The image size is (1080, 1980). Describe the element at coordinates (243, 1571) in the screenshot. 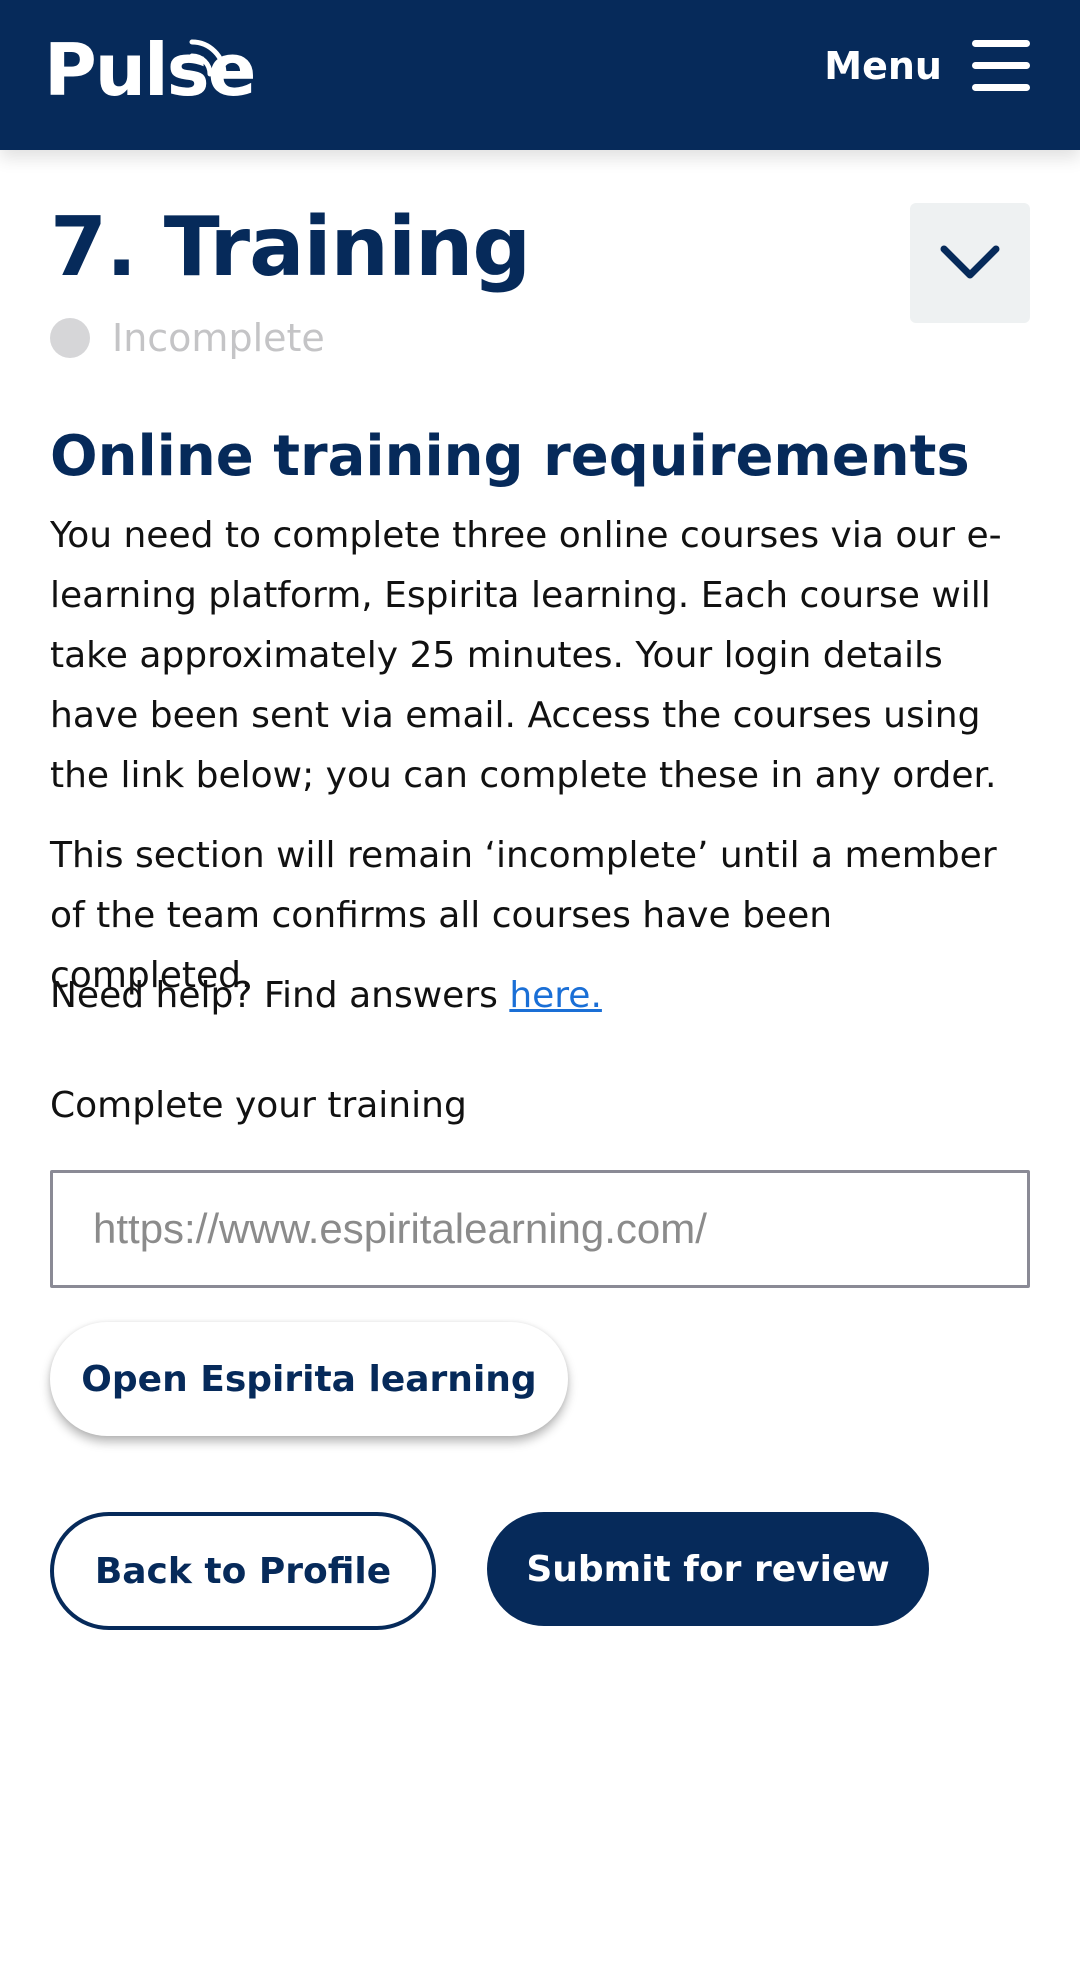

I see `back-to-profile-button: Back to Profile` at that location.